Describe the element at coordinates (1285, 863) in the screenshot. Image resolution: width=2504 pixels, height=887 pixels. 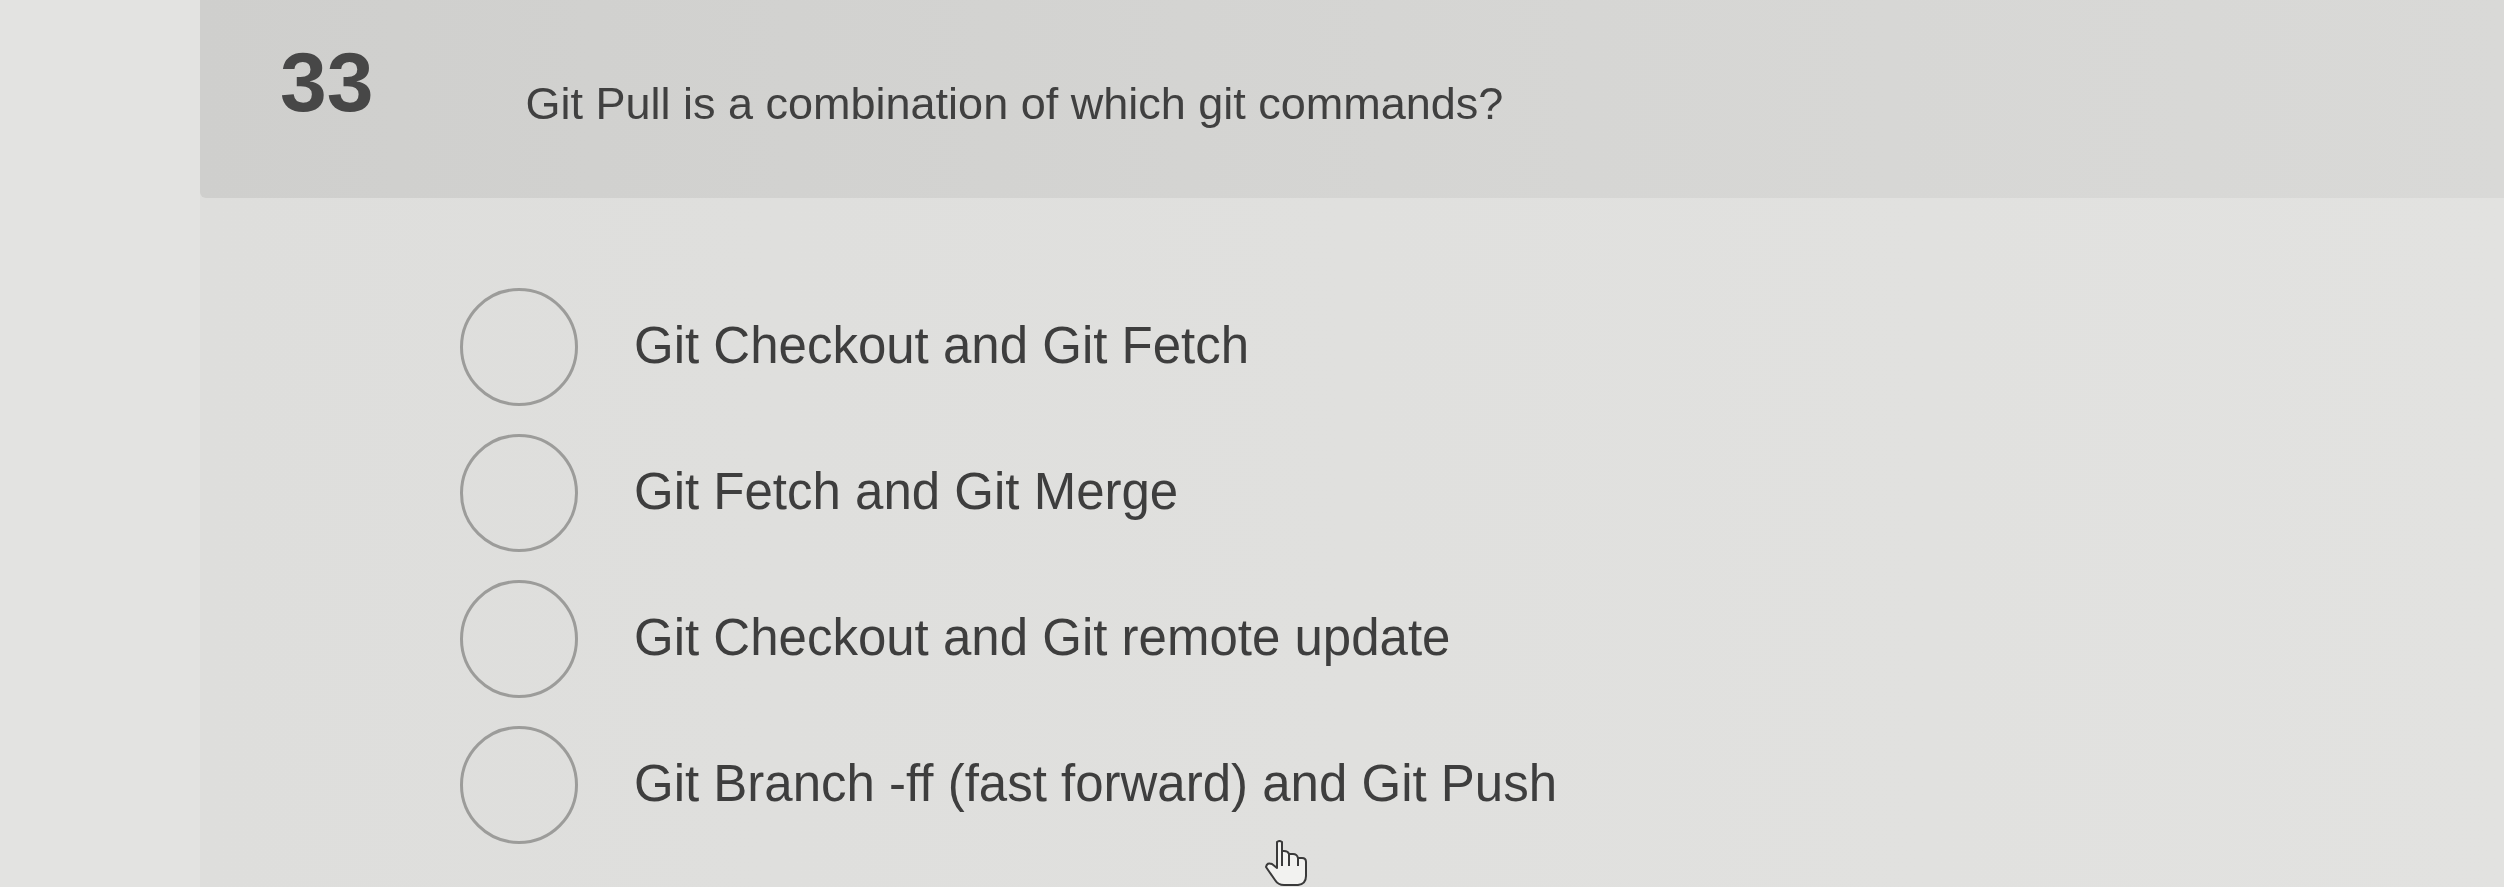
I see `hand-cursor-icon` at that location.